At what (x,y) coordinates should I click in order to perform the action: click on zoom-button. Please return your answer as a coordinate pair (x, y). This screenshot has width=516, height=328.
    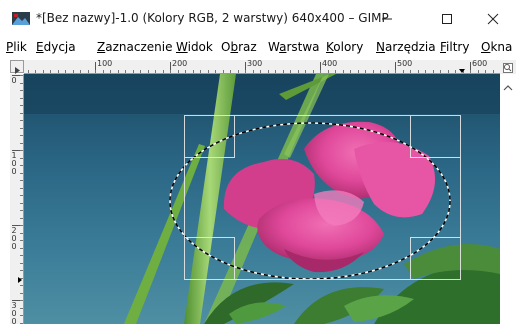
    Looking at the image, I should click on (508, 67).